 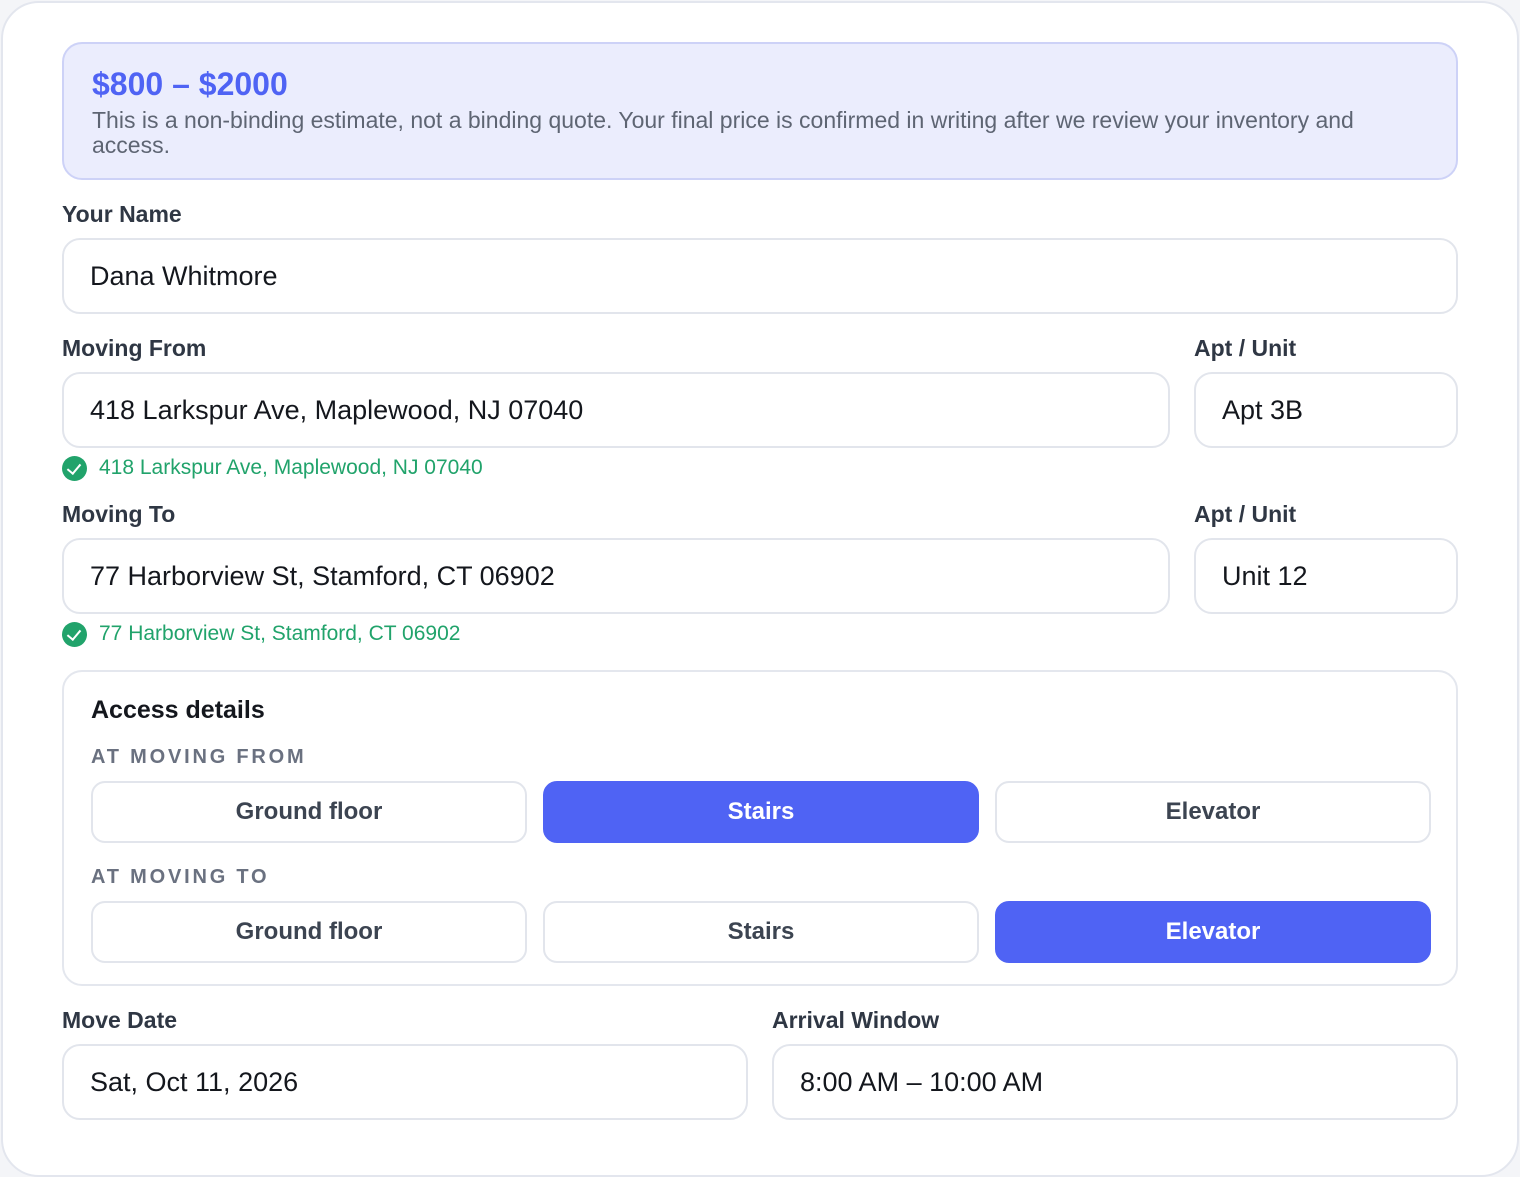 What do you see at coordinates (405, 1082) in the screenshot?
I see `move-date-field: Sat, Oct 11, 2026` at bounding box center [405, 1082].